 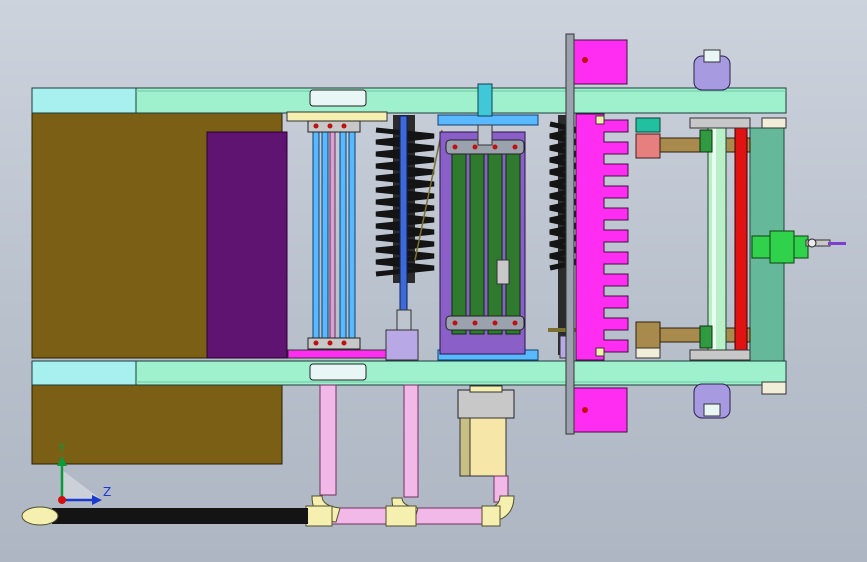 What do you see at coordinates (84, 100) in the screenshot?
I see `top-rail-end` at bounding box center [84, 100].